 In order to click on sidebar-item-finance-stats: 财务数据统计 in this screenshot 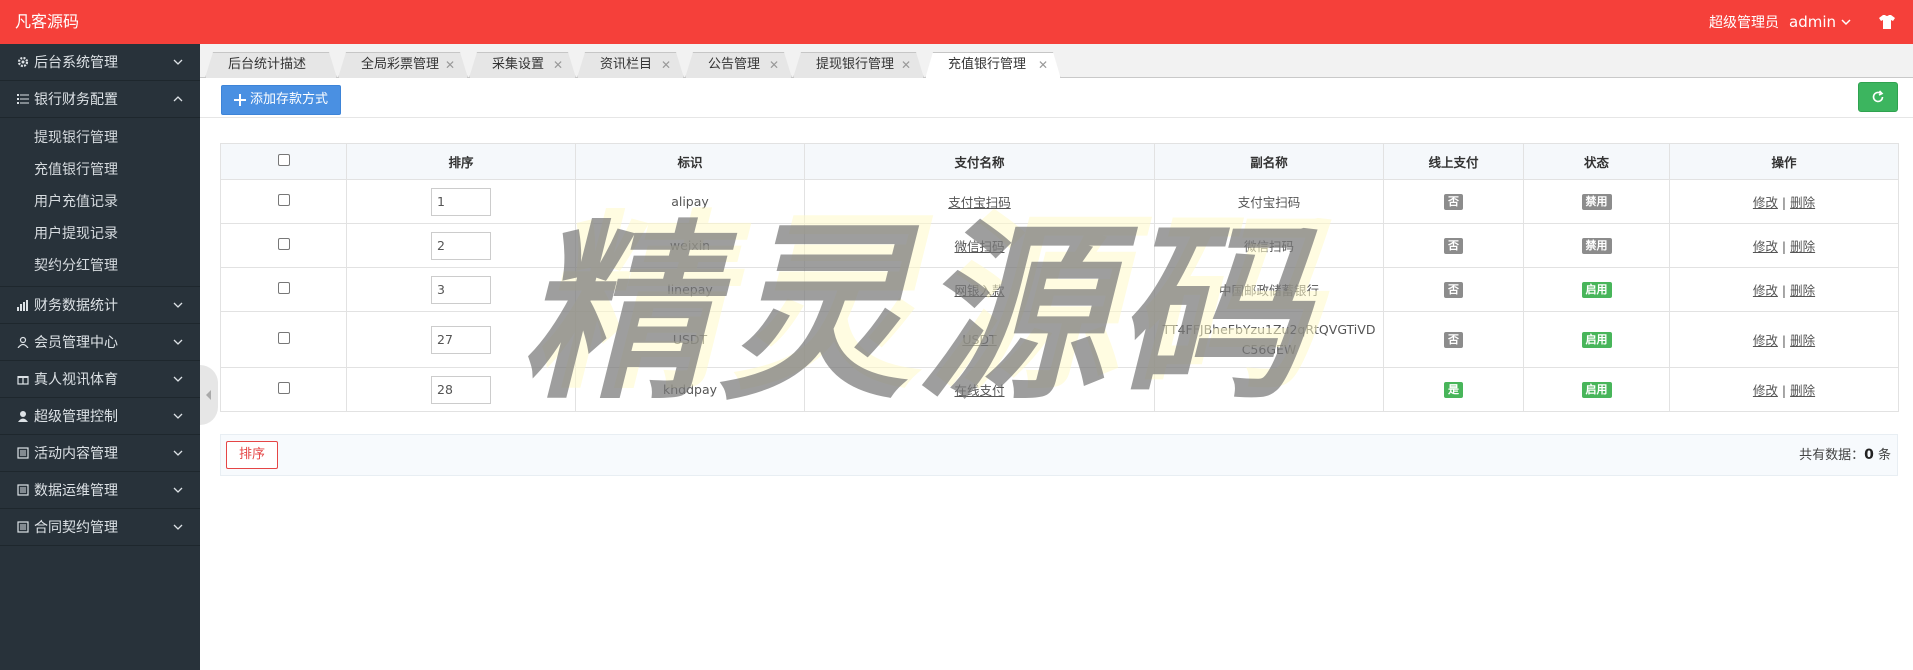, I will do `click(100, 305)`.